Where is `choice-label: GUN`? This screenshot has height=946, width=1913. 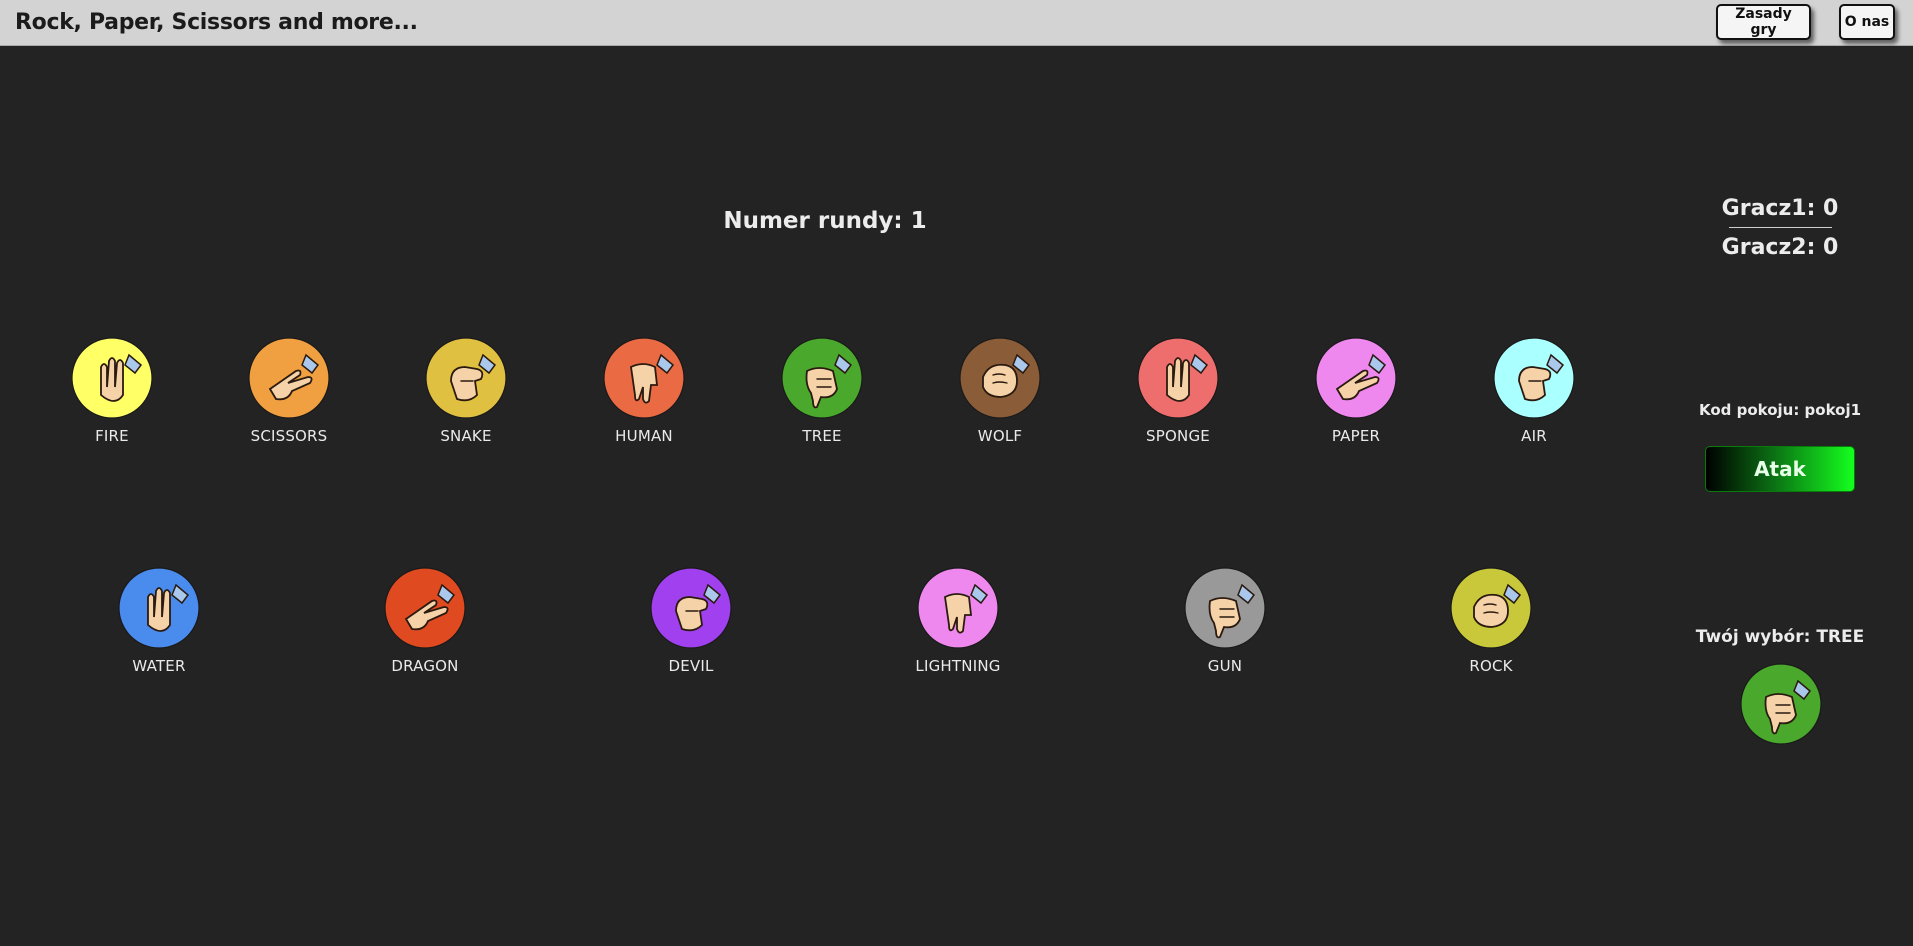 choice-label: GUN is located at coordinates (1225, 666).